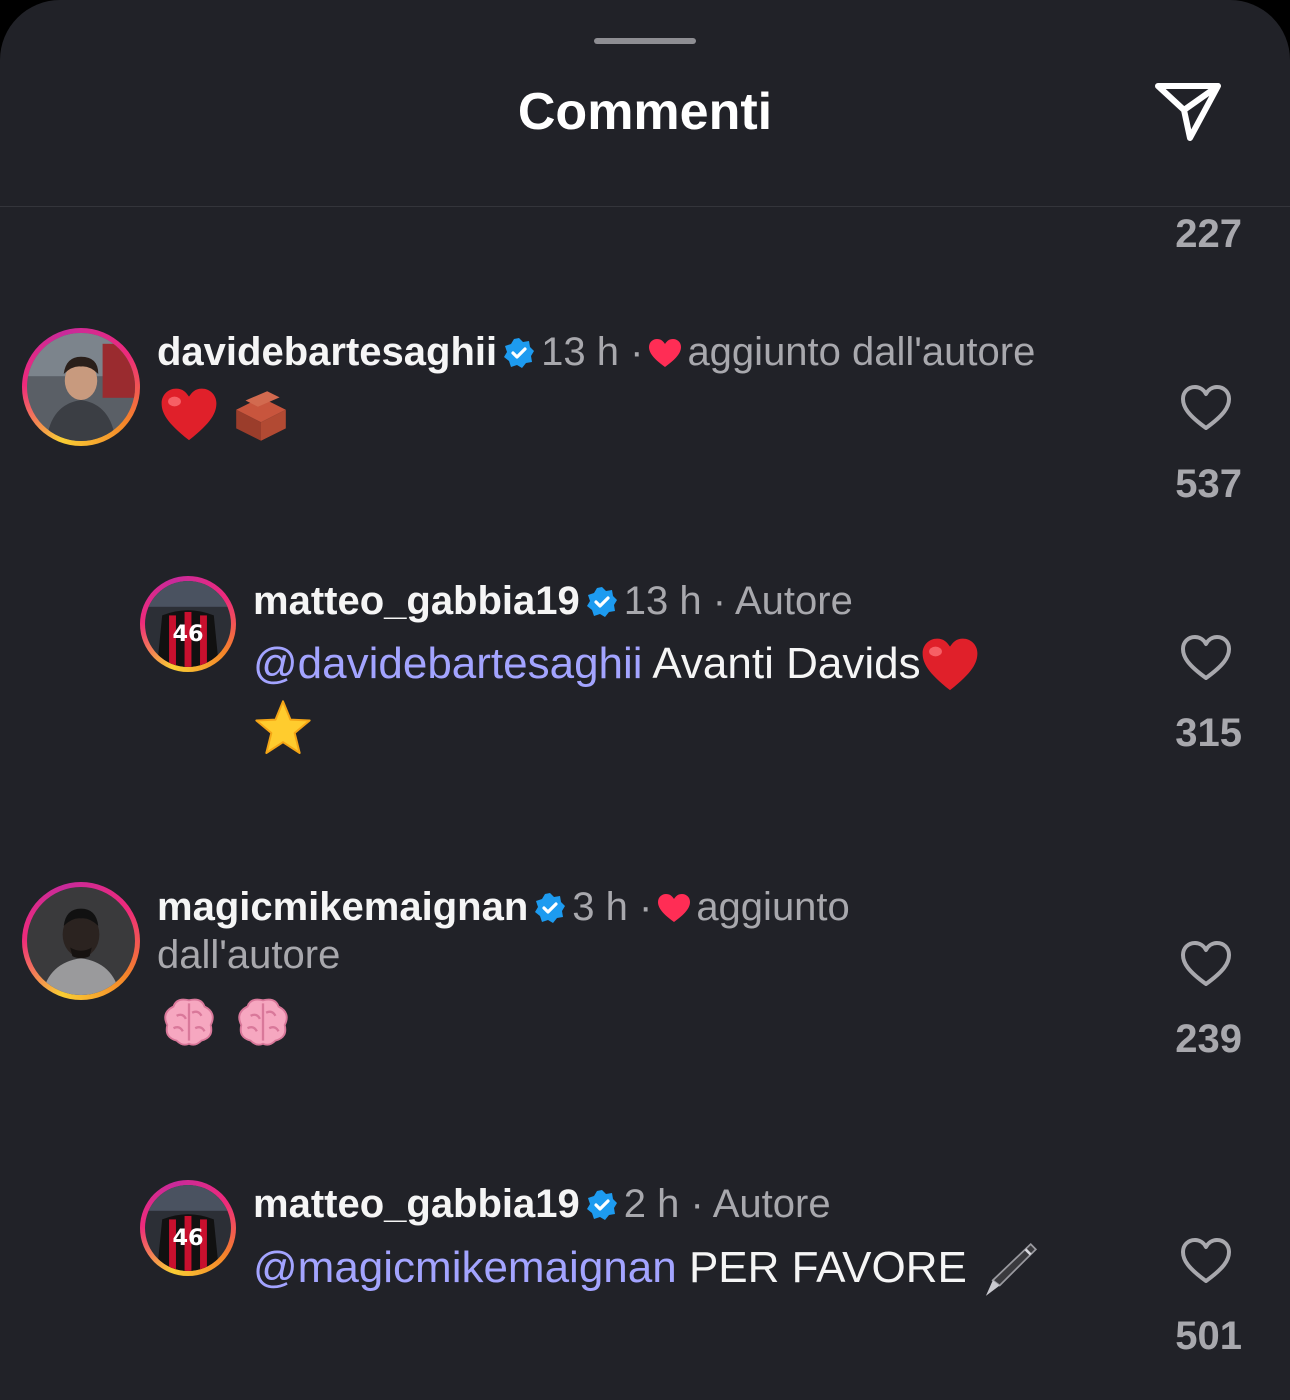 This screenshot has height=1400, width=1290. I want to click on like-count: 239, so click(1182, 1039).